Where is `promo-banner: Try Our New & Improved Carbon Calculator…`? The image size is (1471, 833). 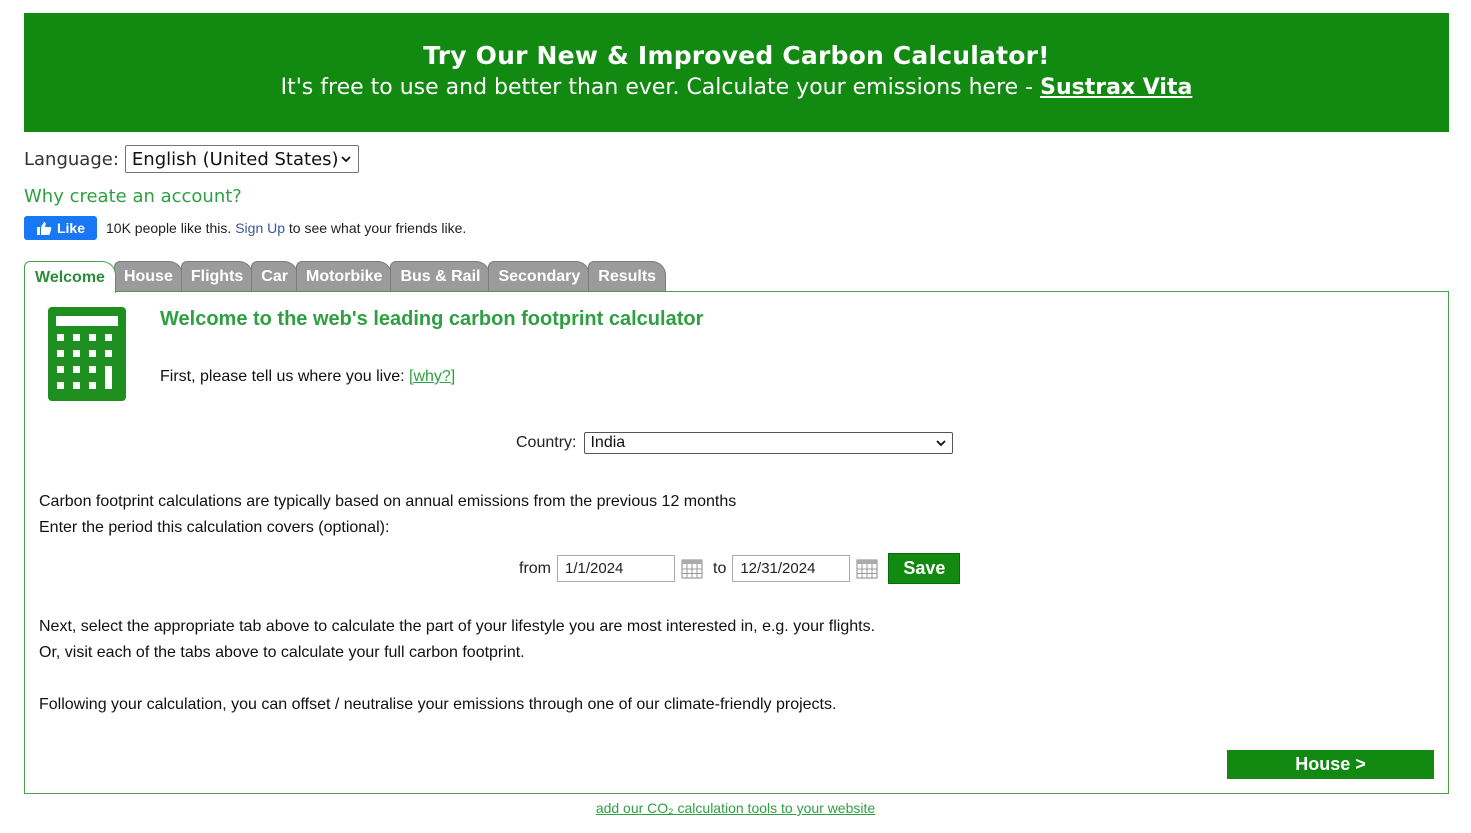 promo-banner: Try Our New & Improved Carbon Calculator… is located at coordinates (736, 72).